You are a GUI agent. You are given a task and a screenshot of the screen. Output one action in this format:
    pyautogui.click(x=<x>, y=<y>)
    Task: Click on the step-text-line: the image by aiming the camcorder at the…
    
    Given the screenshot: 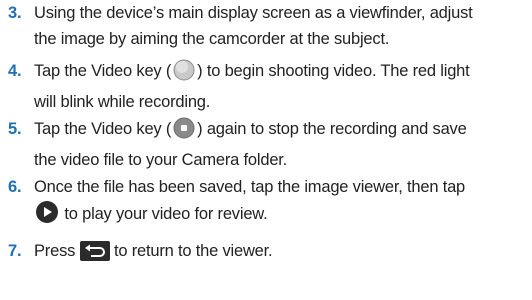 What is the action you would take?
    pyautogui.click(x=212, y=39)
    